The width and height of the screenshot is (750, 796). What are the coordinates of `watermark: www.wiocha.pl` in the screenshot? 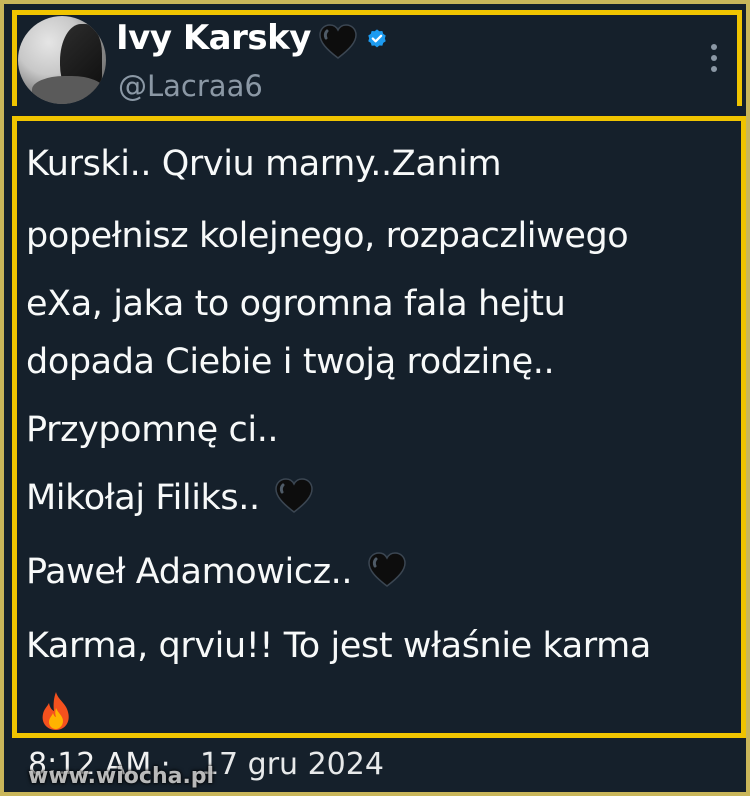 It's located at (121, 776).